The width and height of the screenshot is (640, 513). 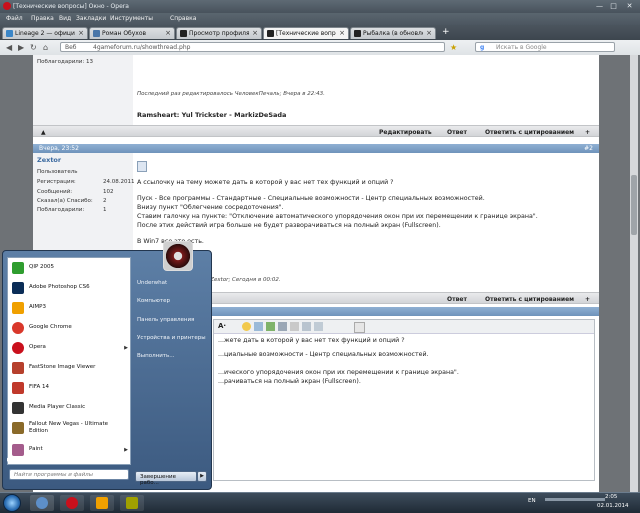 What do you see at coordinates (49, 160) in the screenshot?
I see `post2-author: Zextor` at bounding box center [49, 160].